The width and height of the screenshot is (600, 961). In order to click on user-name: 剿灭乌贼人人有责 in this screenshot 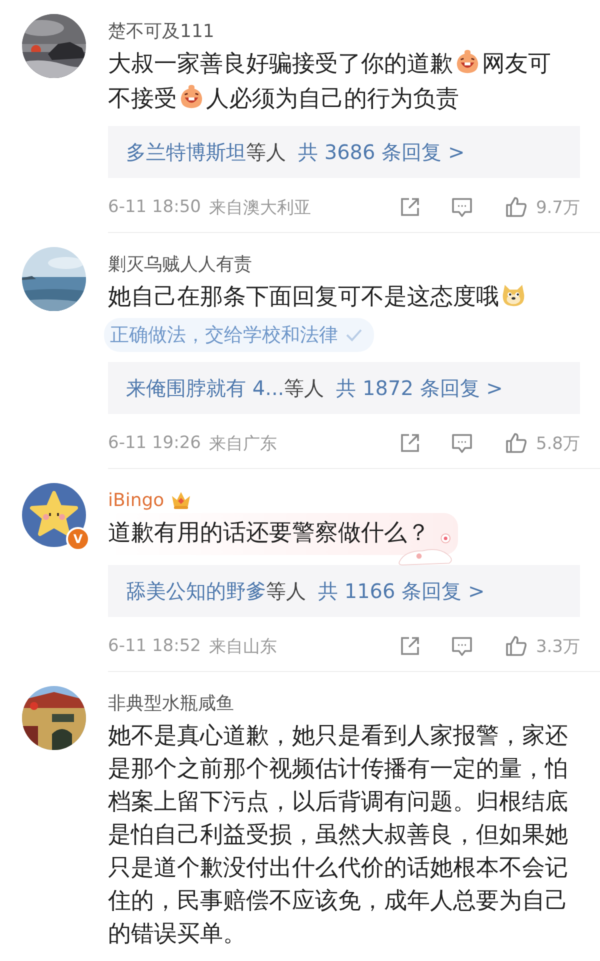, I will do `click(180, 264)`.